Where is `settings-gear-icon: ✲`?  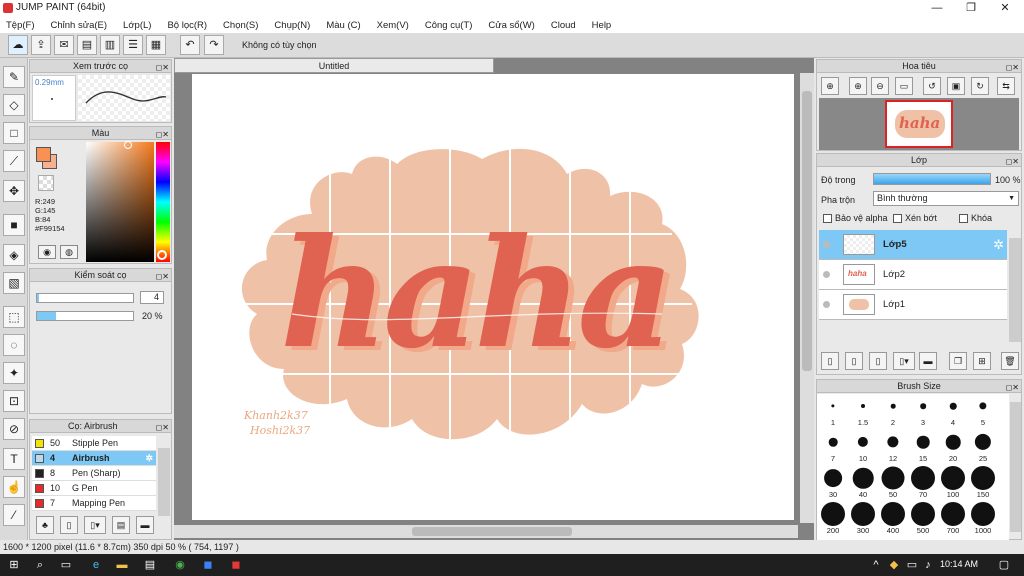
settings-gear-icon: ✲ is located at coordinates (149, 458).